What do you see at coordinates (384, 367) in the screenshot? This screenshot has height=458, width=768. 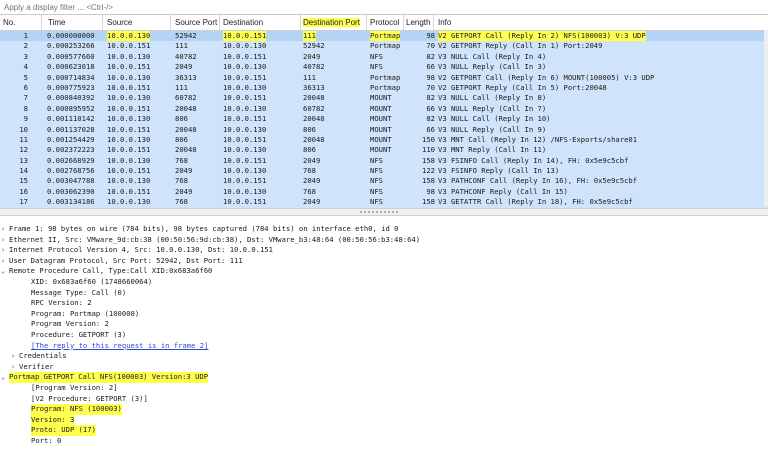 I see `detail-line: › Verifier` at bounding box center [384, 367].